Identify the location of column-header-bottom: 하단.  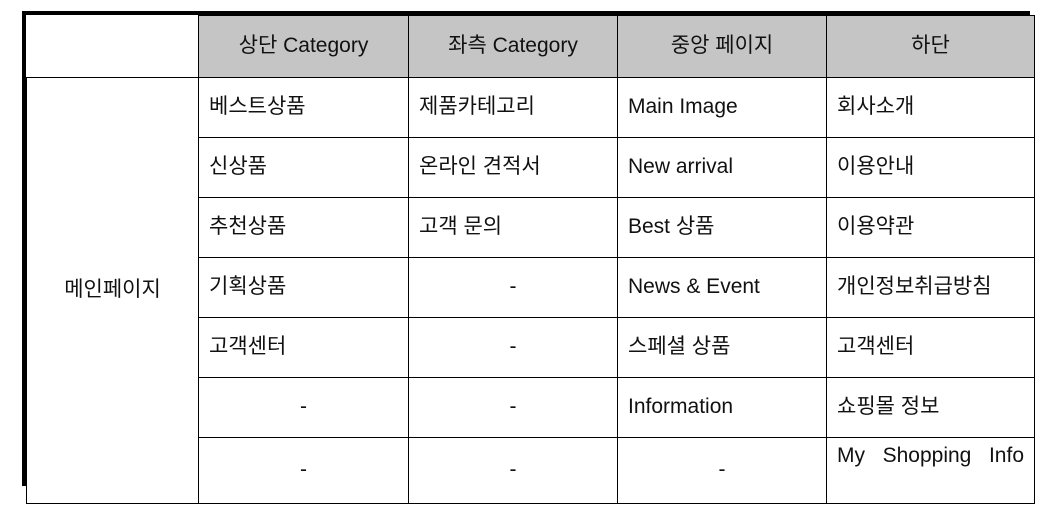
(930, 46).